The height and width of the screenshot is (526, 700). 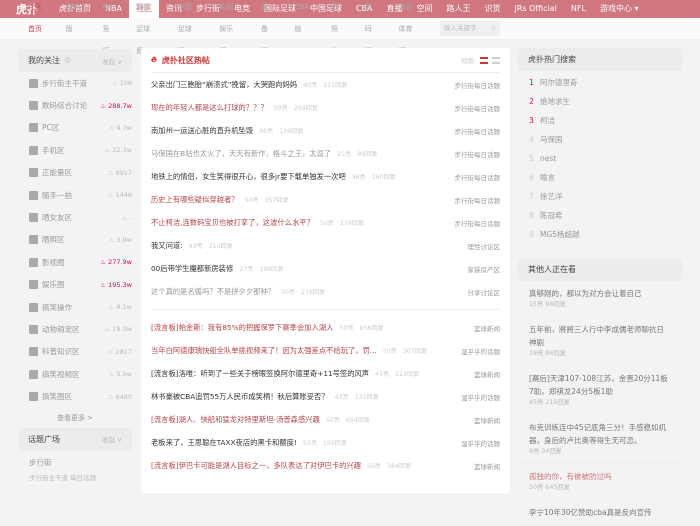 I want to click on followed-board: 影视圈 ♨ 277.9w, so click(x=75, y=262).